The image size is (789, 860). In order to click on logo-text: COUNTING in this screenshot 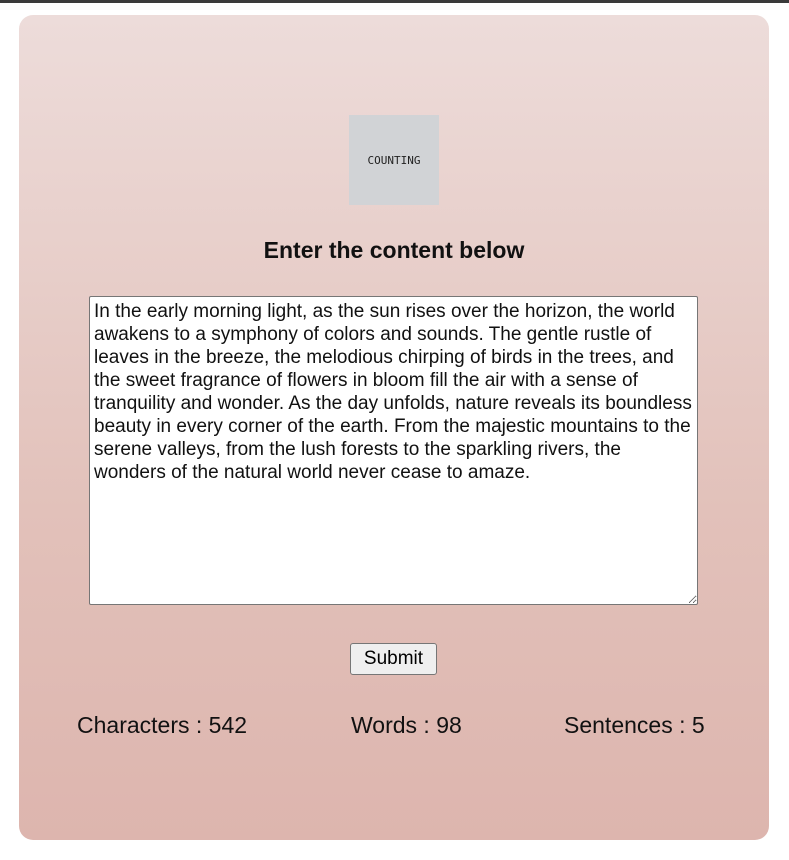, I will do `click(394, 160)`.